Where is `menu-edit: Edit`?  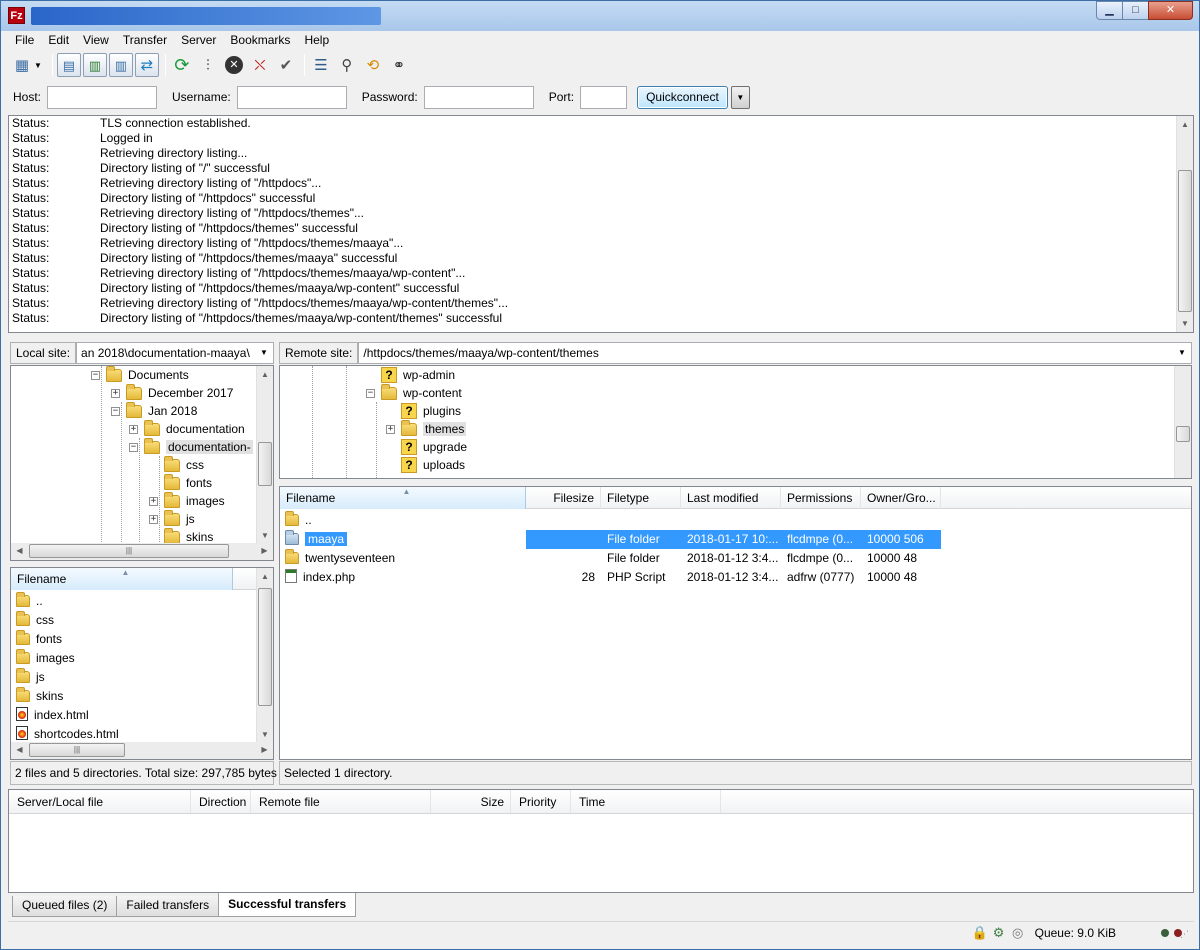 menu-edit: Edit is located at coordinates (58, 40).